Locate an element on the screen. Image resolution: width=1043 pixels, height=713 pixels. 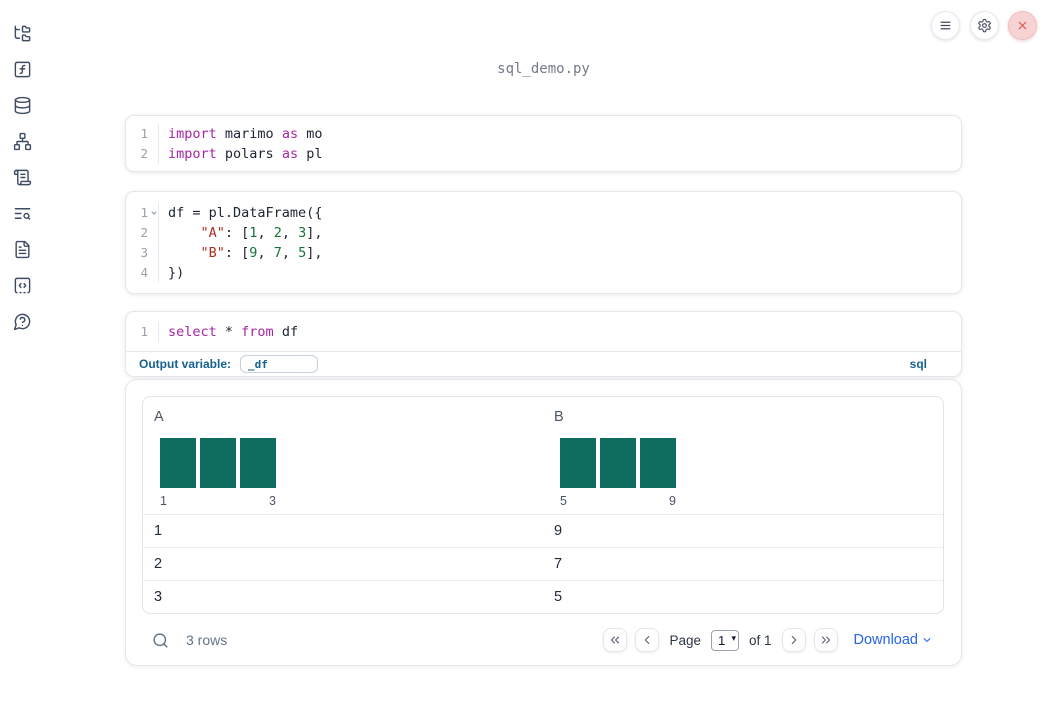
document-icon is located at coordinates (22, 249).